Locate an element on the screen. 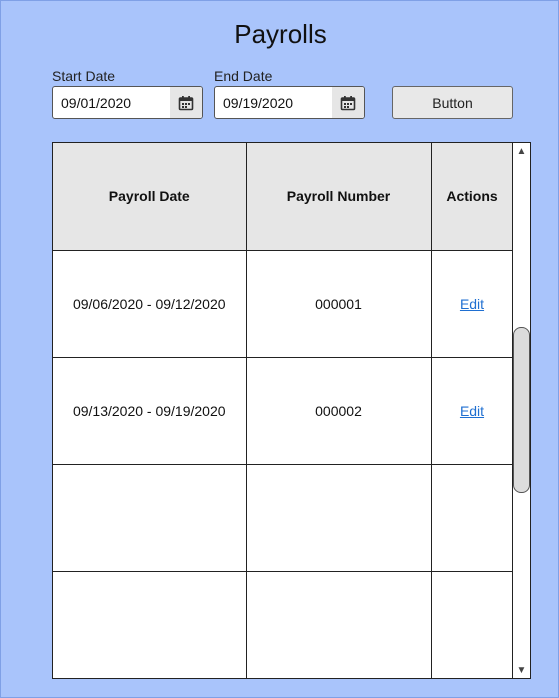  payroll-number-cell: 000002 is located at coordinates (338, 410).